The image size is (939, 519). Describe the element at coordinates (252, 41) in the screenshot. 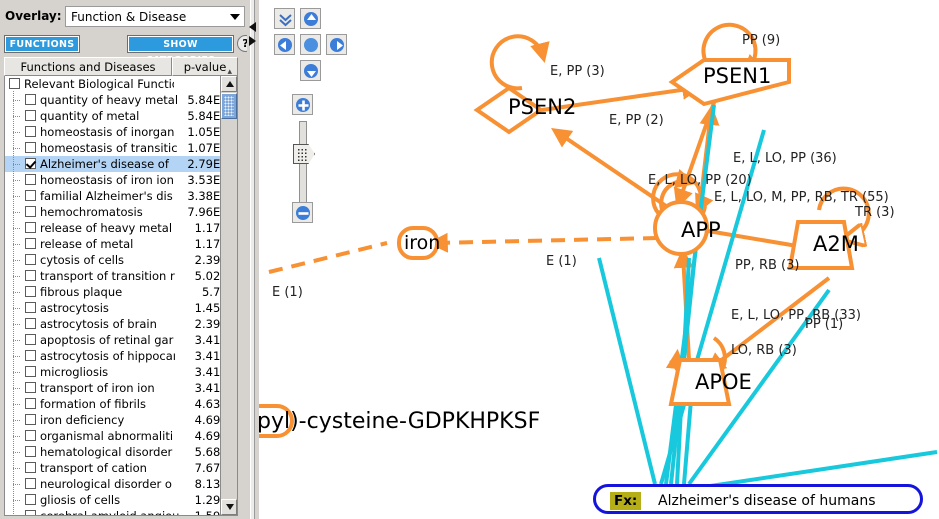

I see `collapse-right-icon` at that location.